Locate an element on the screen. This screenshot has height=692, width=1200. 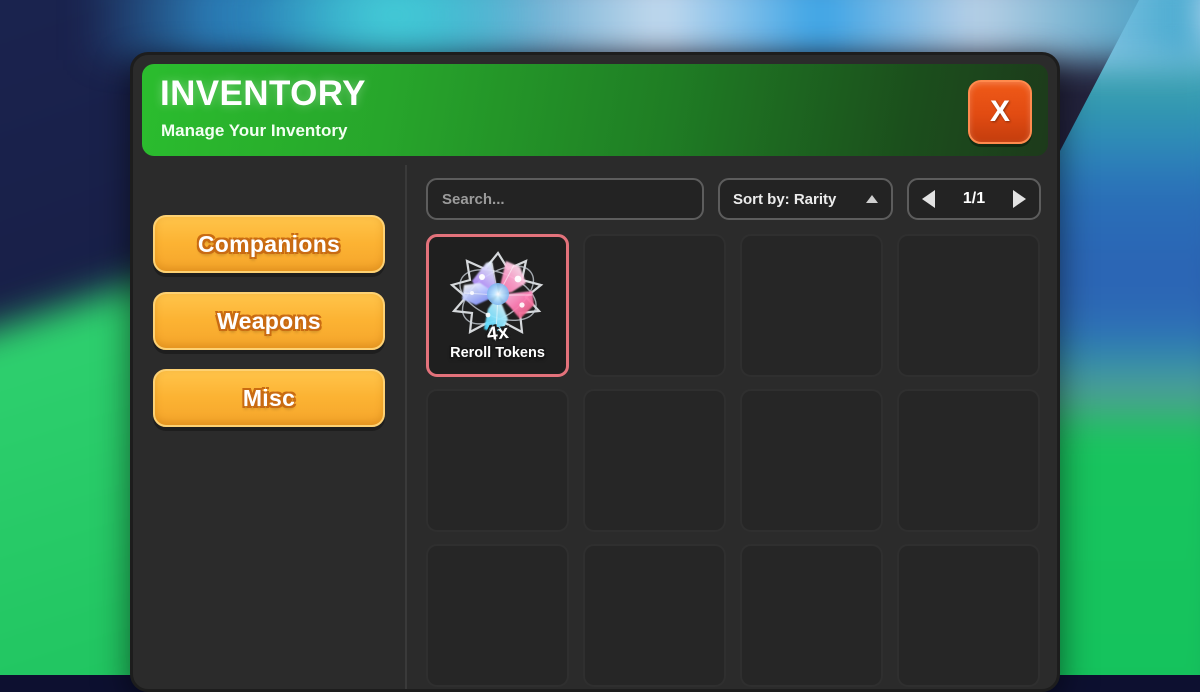
page-subtitle: Manage Your Inventory is located at coordinates (254, 131).